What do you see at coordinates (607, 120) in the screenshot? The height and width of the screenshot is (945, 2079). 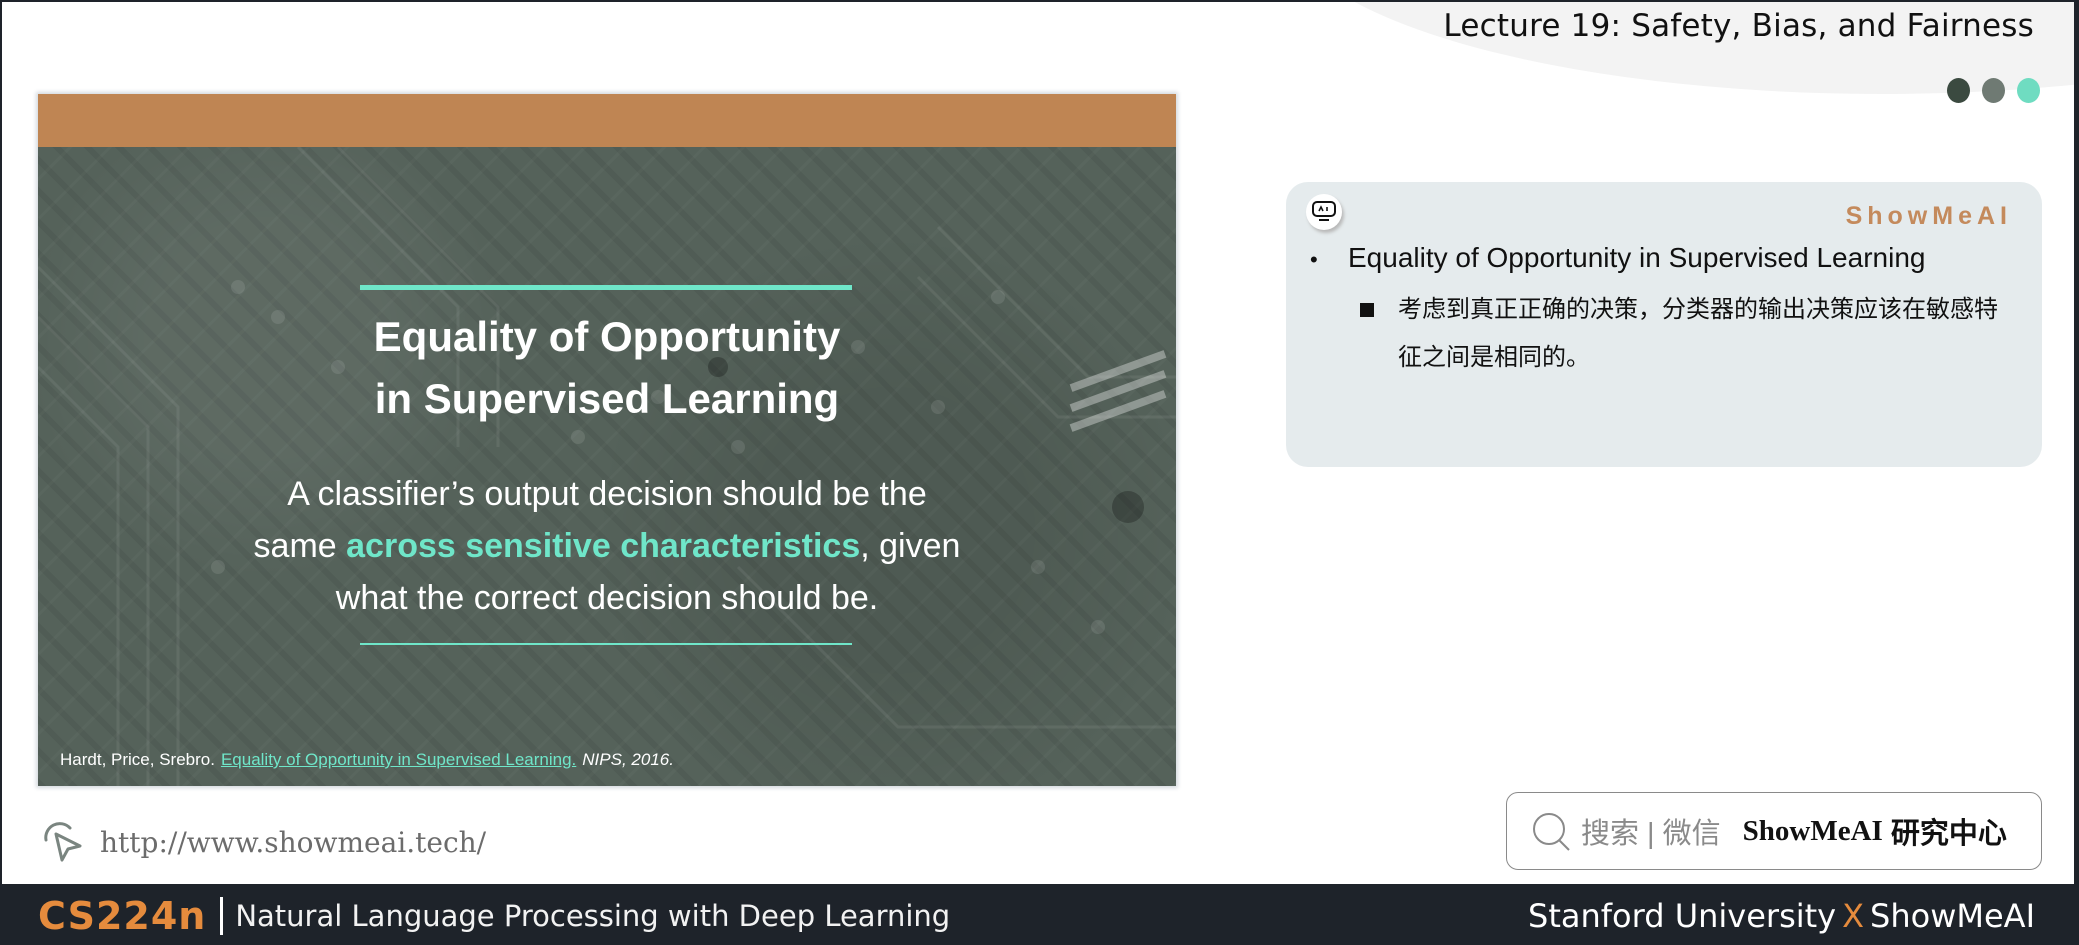 I see `slide-top-band` at bounding box center [607, 120].